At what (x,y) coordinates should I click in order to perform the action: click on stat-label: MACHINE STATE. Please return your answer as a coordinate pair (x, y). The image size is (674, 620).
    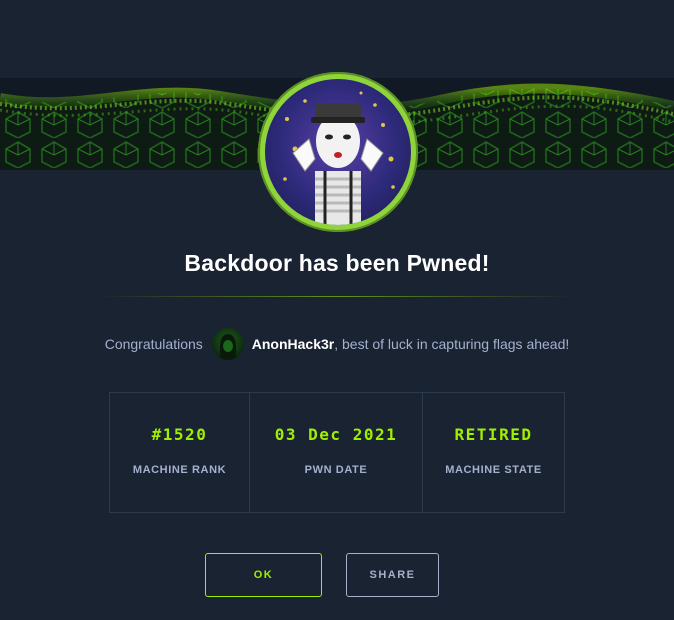
    Looking at the image, I should click on (493, 470).